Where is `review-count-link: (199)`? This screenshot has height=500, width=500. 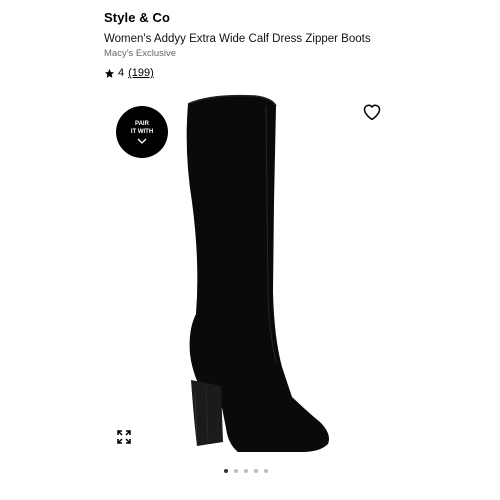
review-count-link: (199) is located at coordinates (141, 73).